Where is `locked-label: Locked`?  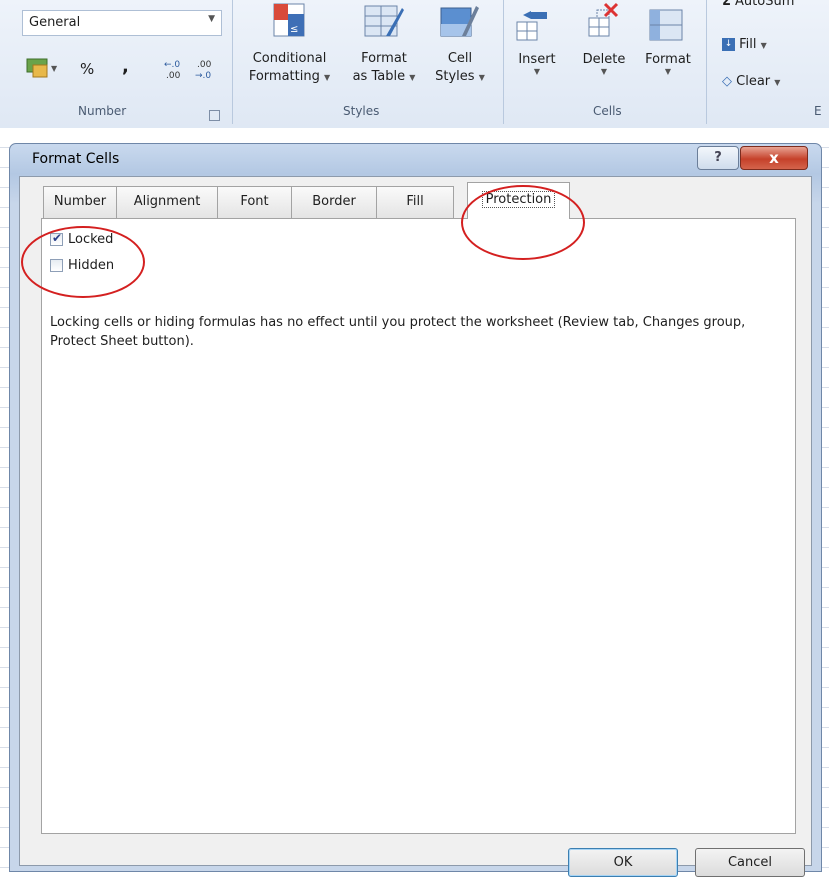 locked-label: Locked is located at coordinates (91, 239).